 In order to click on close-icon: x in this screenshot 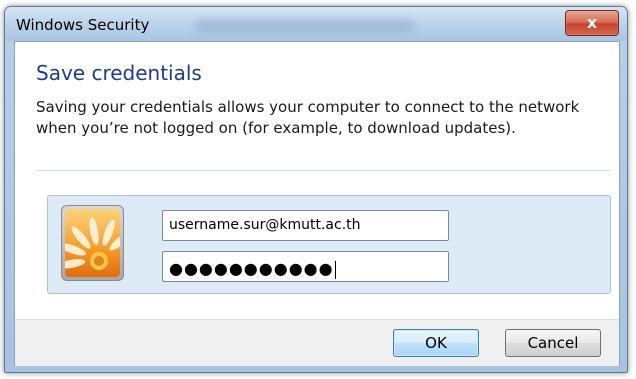, I will do `click(592, 22)`.